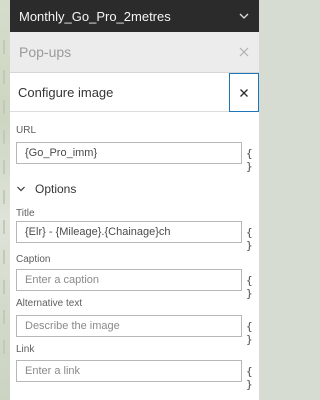  I want to click on configure-close-button, so click(244, 92).